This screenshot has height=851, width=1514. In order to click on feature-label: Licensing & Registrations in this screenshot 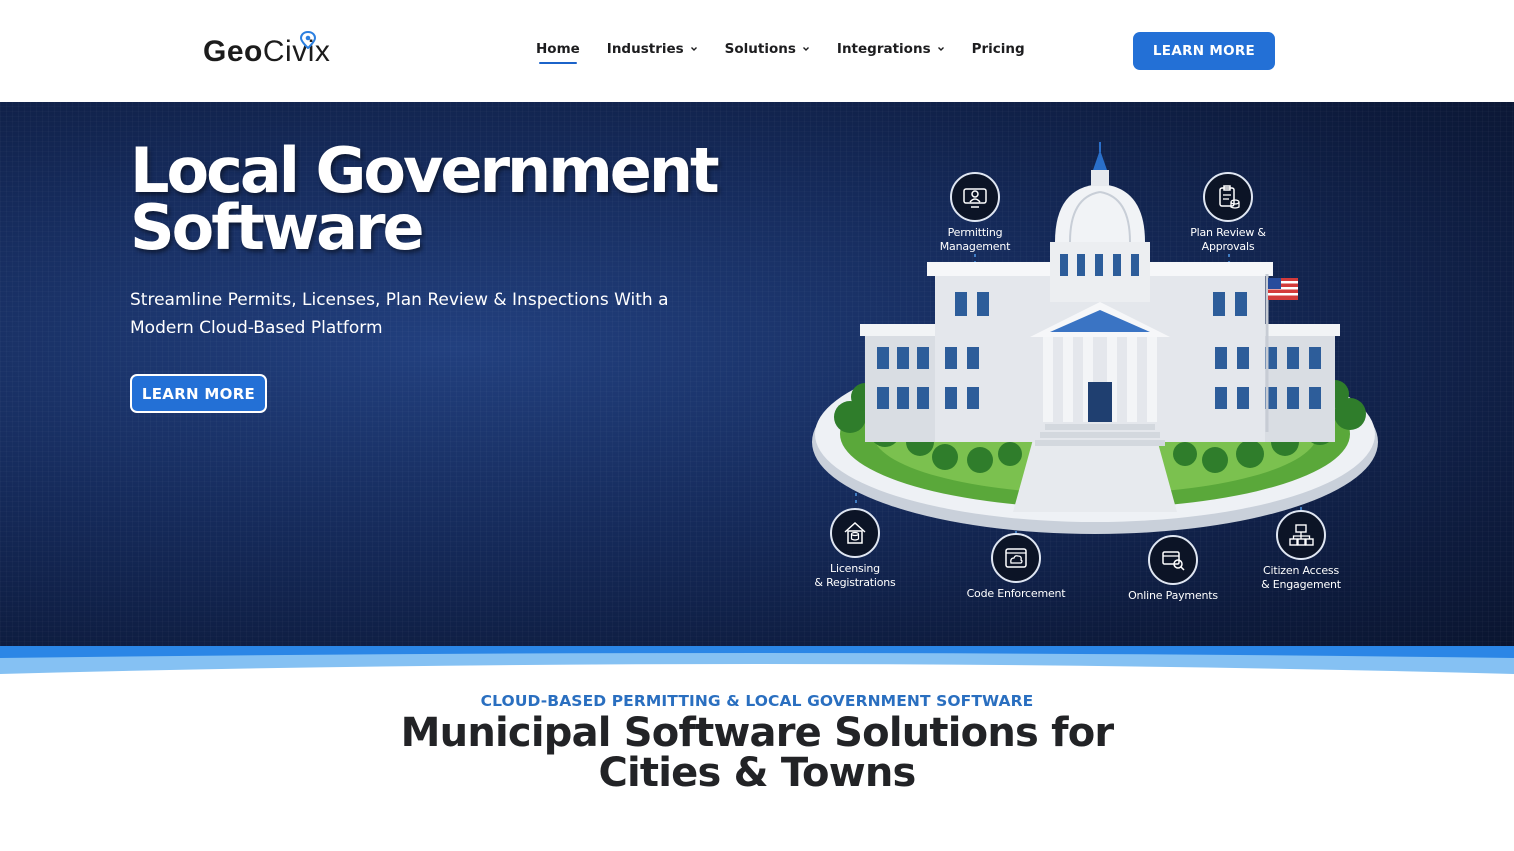, I will do `click(855, 575)`.